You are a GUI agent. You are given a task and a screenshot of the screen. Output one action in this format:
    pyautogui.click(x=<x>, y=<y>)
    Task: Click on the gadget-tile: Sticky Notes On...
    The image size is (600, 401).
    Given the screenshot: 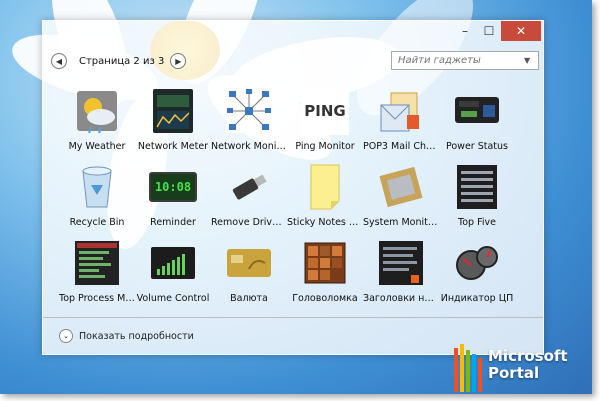 What is the action you would take?
    pyautogui.click(x=325, y=195)
    